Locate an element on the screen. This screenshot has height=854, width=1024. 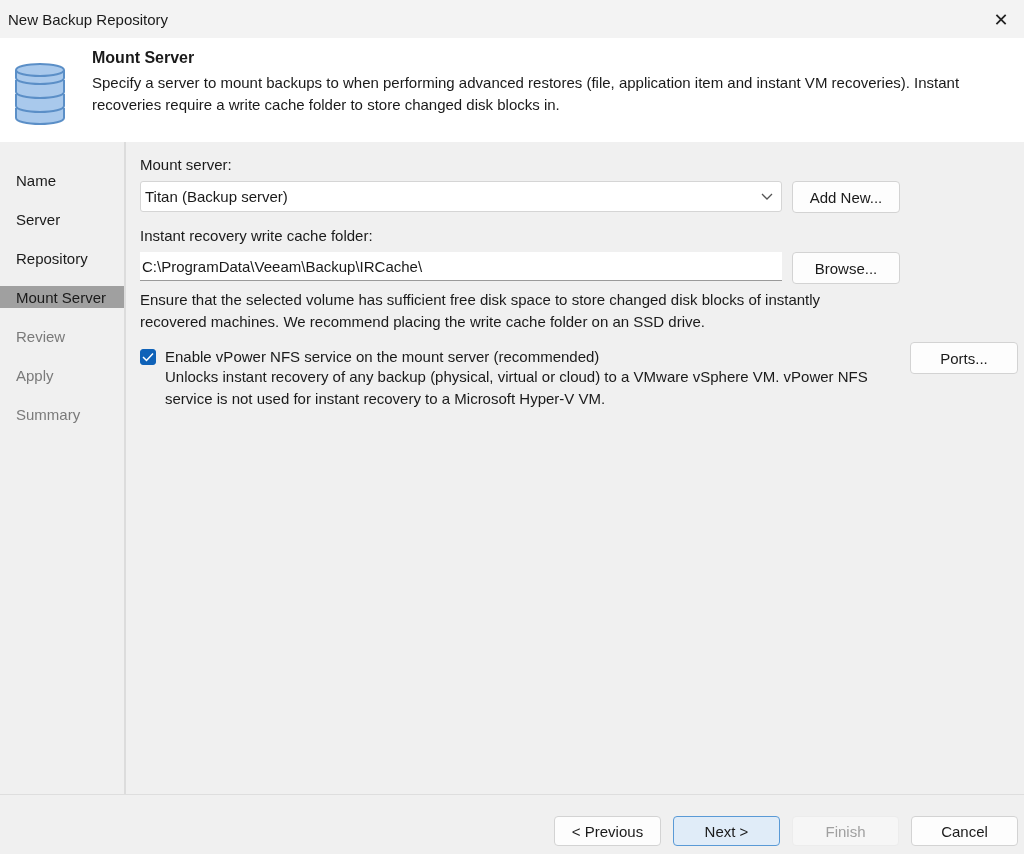
field-label: Instant recovery write cache folder: is located at coordinates (257, 235).